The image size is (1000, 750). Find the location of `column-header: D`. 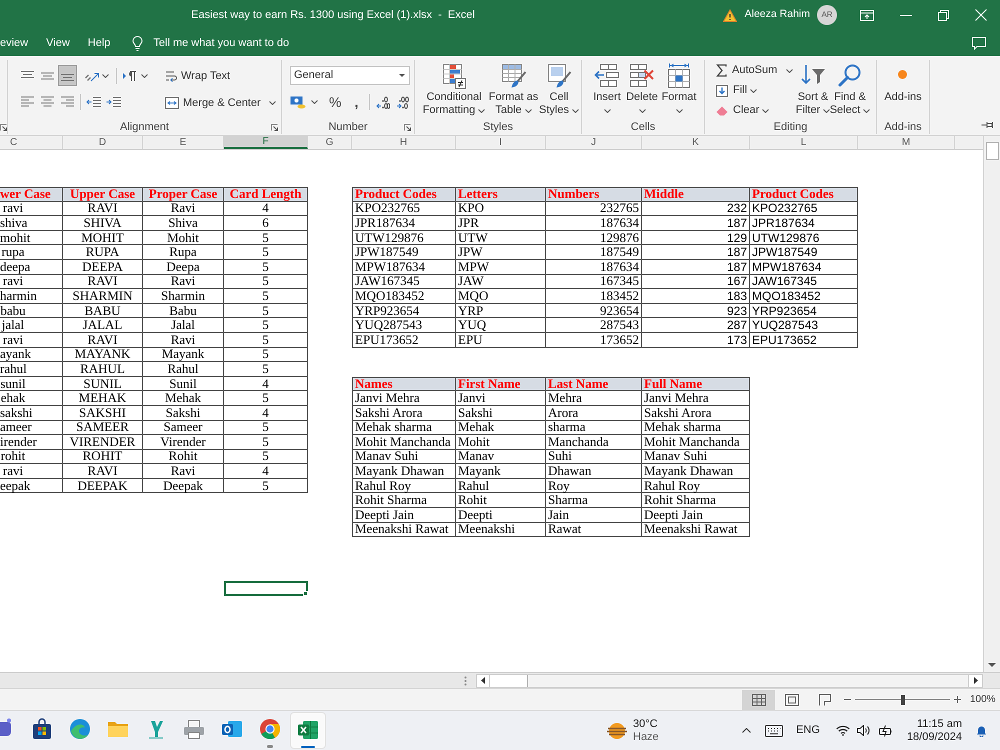

column-header: D is located at coordinates (103, 142).